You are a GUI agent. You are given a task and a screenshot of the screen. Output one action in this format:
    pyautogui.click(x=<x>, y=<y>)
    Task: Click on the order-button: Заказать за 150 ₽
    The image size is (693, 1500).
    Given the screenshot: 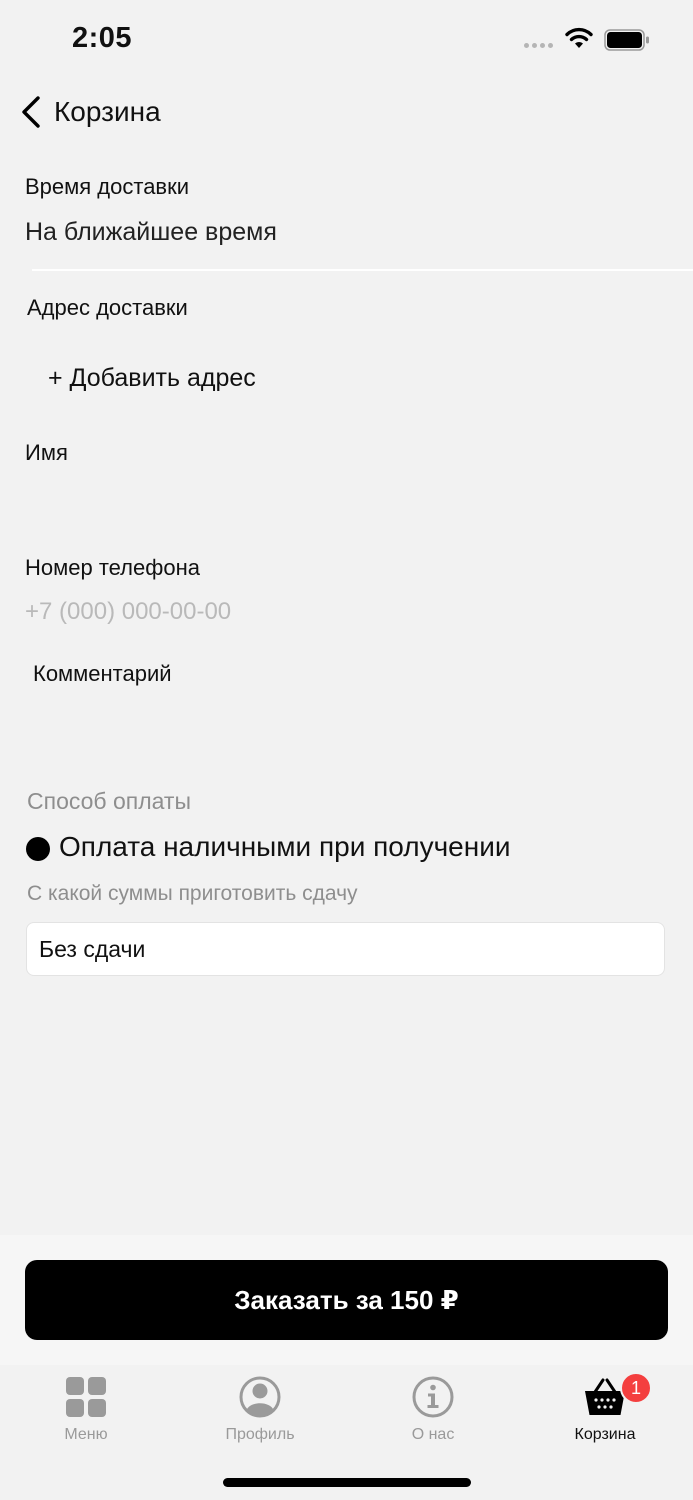 What is the action you would take?
    pyautogui.click(x=346, y=1300)
    